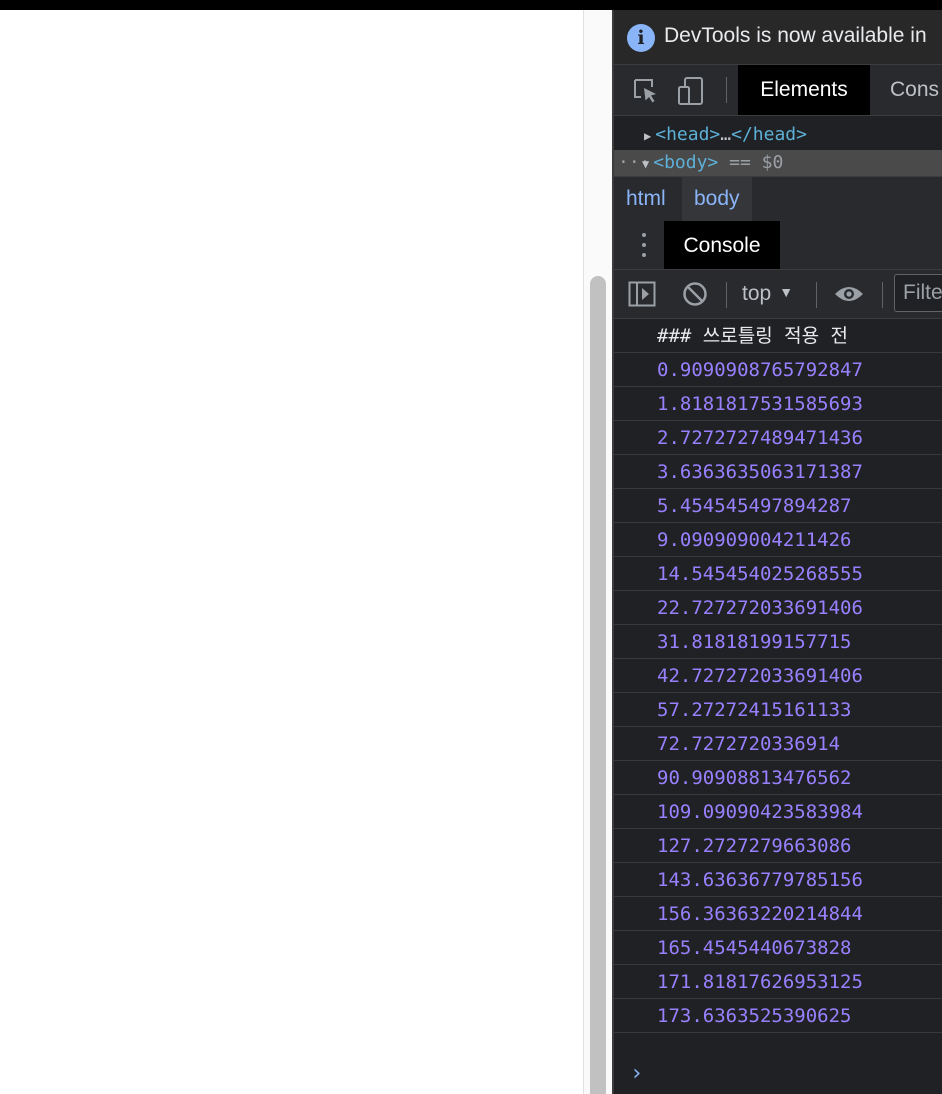 The width and height of the screenshot is (942, 1094). I want to click on collapse-arrow-icon: ▼, so click(645, 164).